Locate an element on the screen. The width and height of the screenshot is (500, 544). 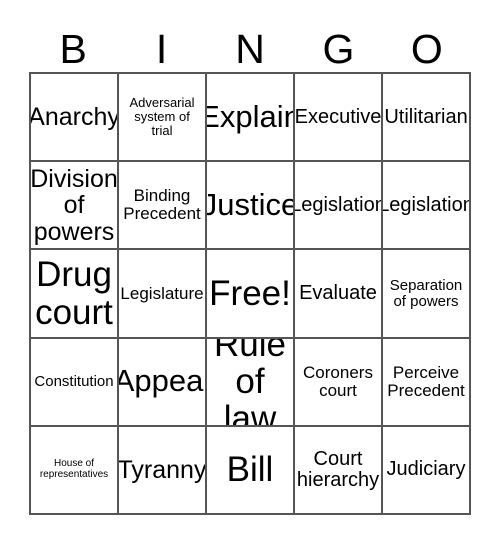
bingo-cell: Division of powers is located at coordinates (75, 206).